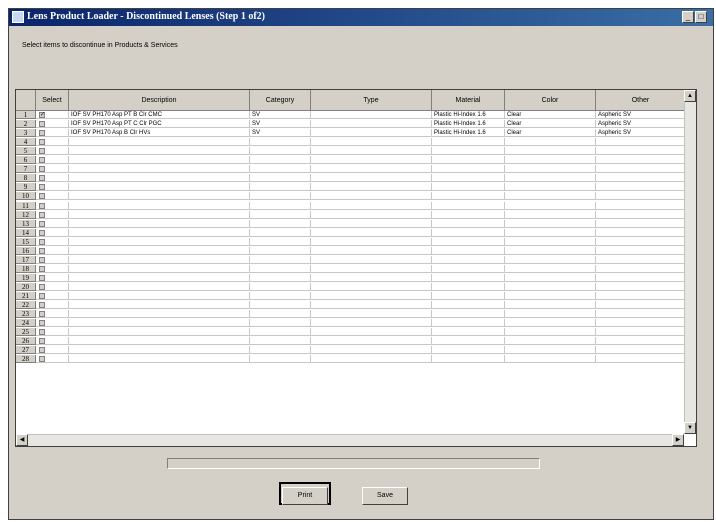 The height and width of the screenshot is (522, 716). I want to click on row-number: 18, so click(26, 268).